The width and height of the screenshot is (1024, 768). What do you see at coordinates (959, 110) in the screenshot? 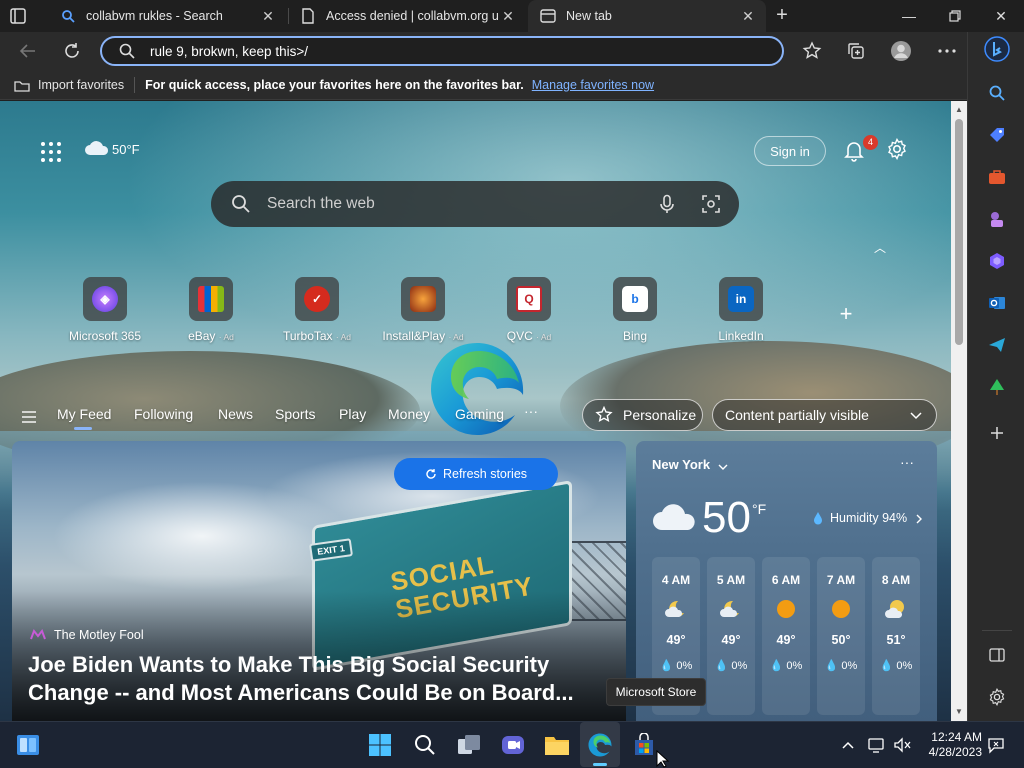
I see `scroll-up-icon: ▲` at bounding box center [959, 110].